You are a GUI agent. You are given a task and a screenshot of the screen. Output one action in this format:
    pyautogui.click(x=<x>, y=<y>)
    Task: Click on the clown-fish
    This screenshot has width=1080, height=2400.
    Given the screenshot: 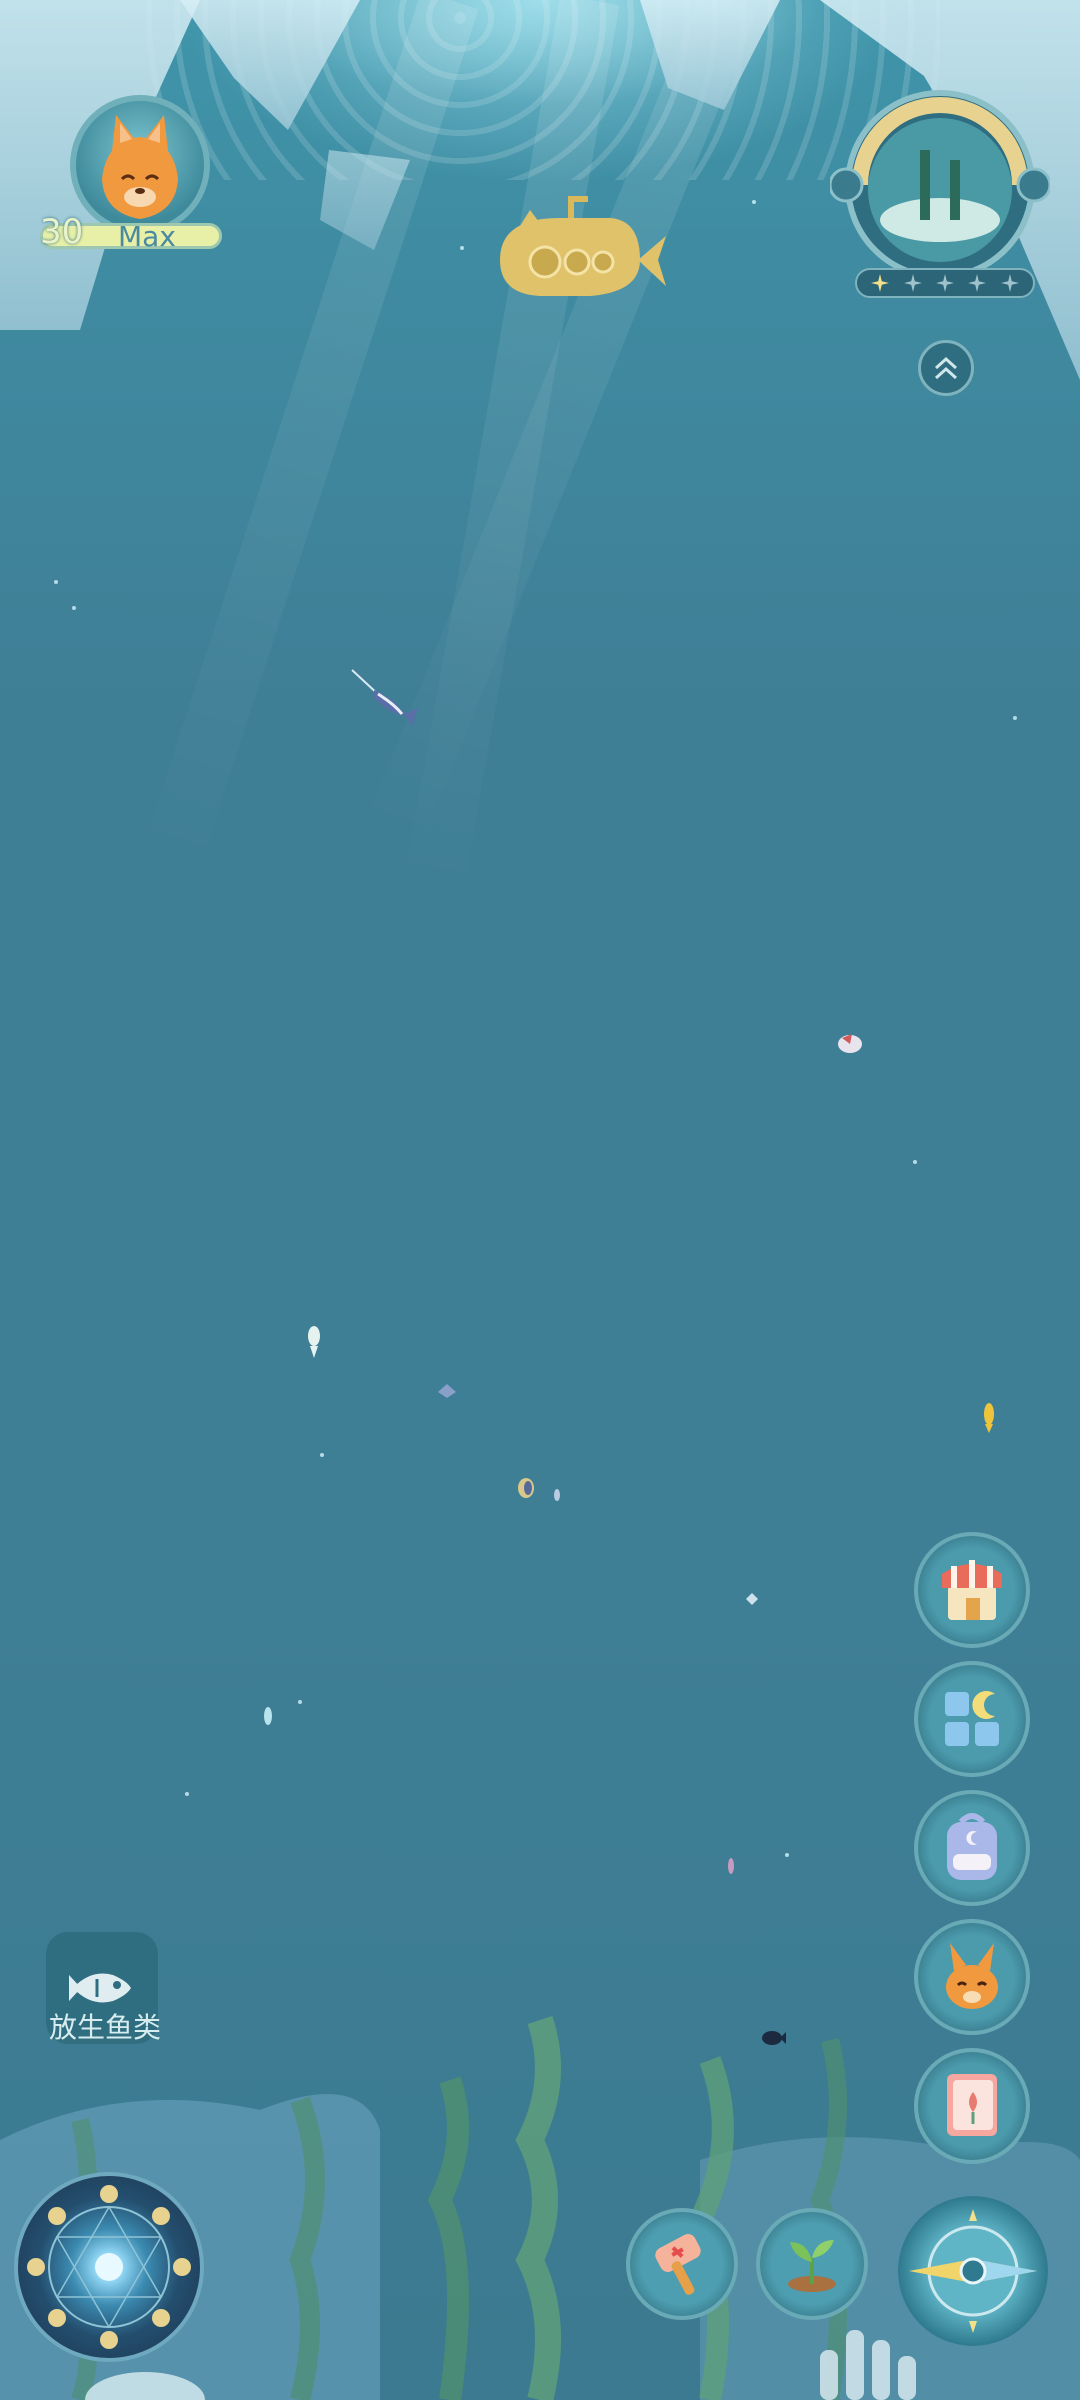 What is the action you would take?
    pyautogui.click(x=850, y=1043)
    